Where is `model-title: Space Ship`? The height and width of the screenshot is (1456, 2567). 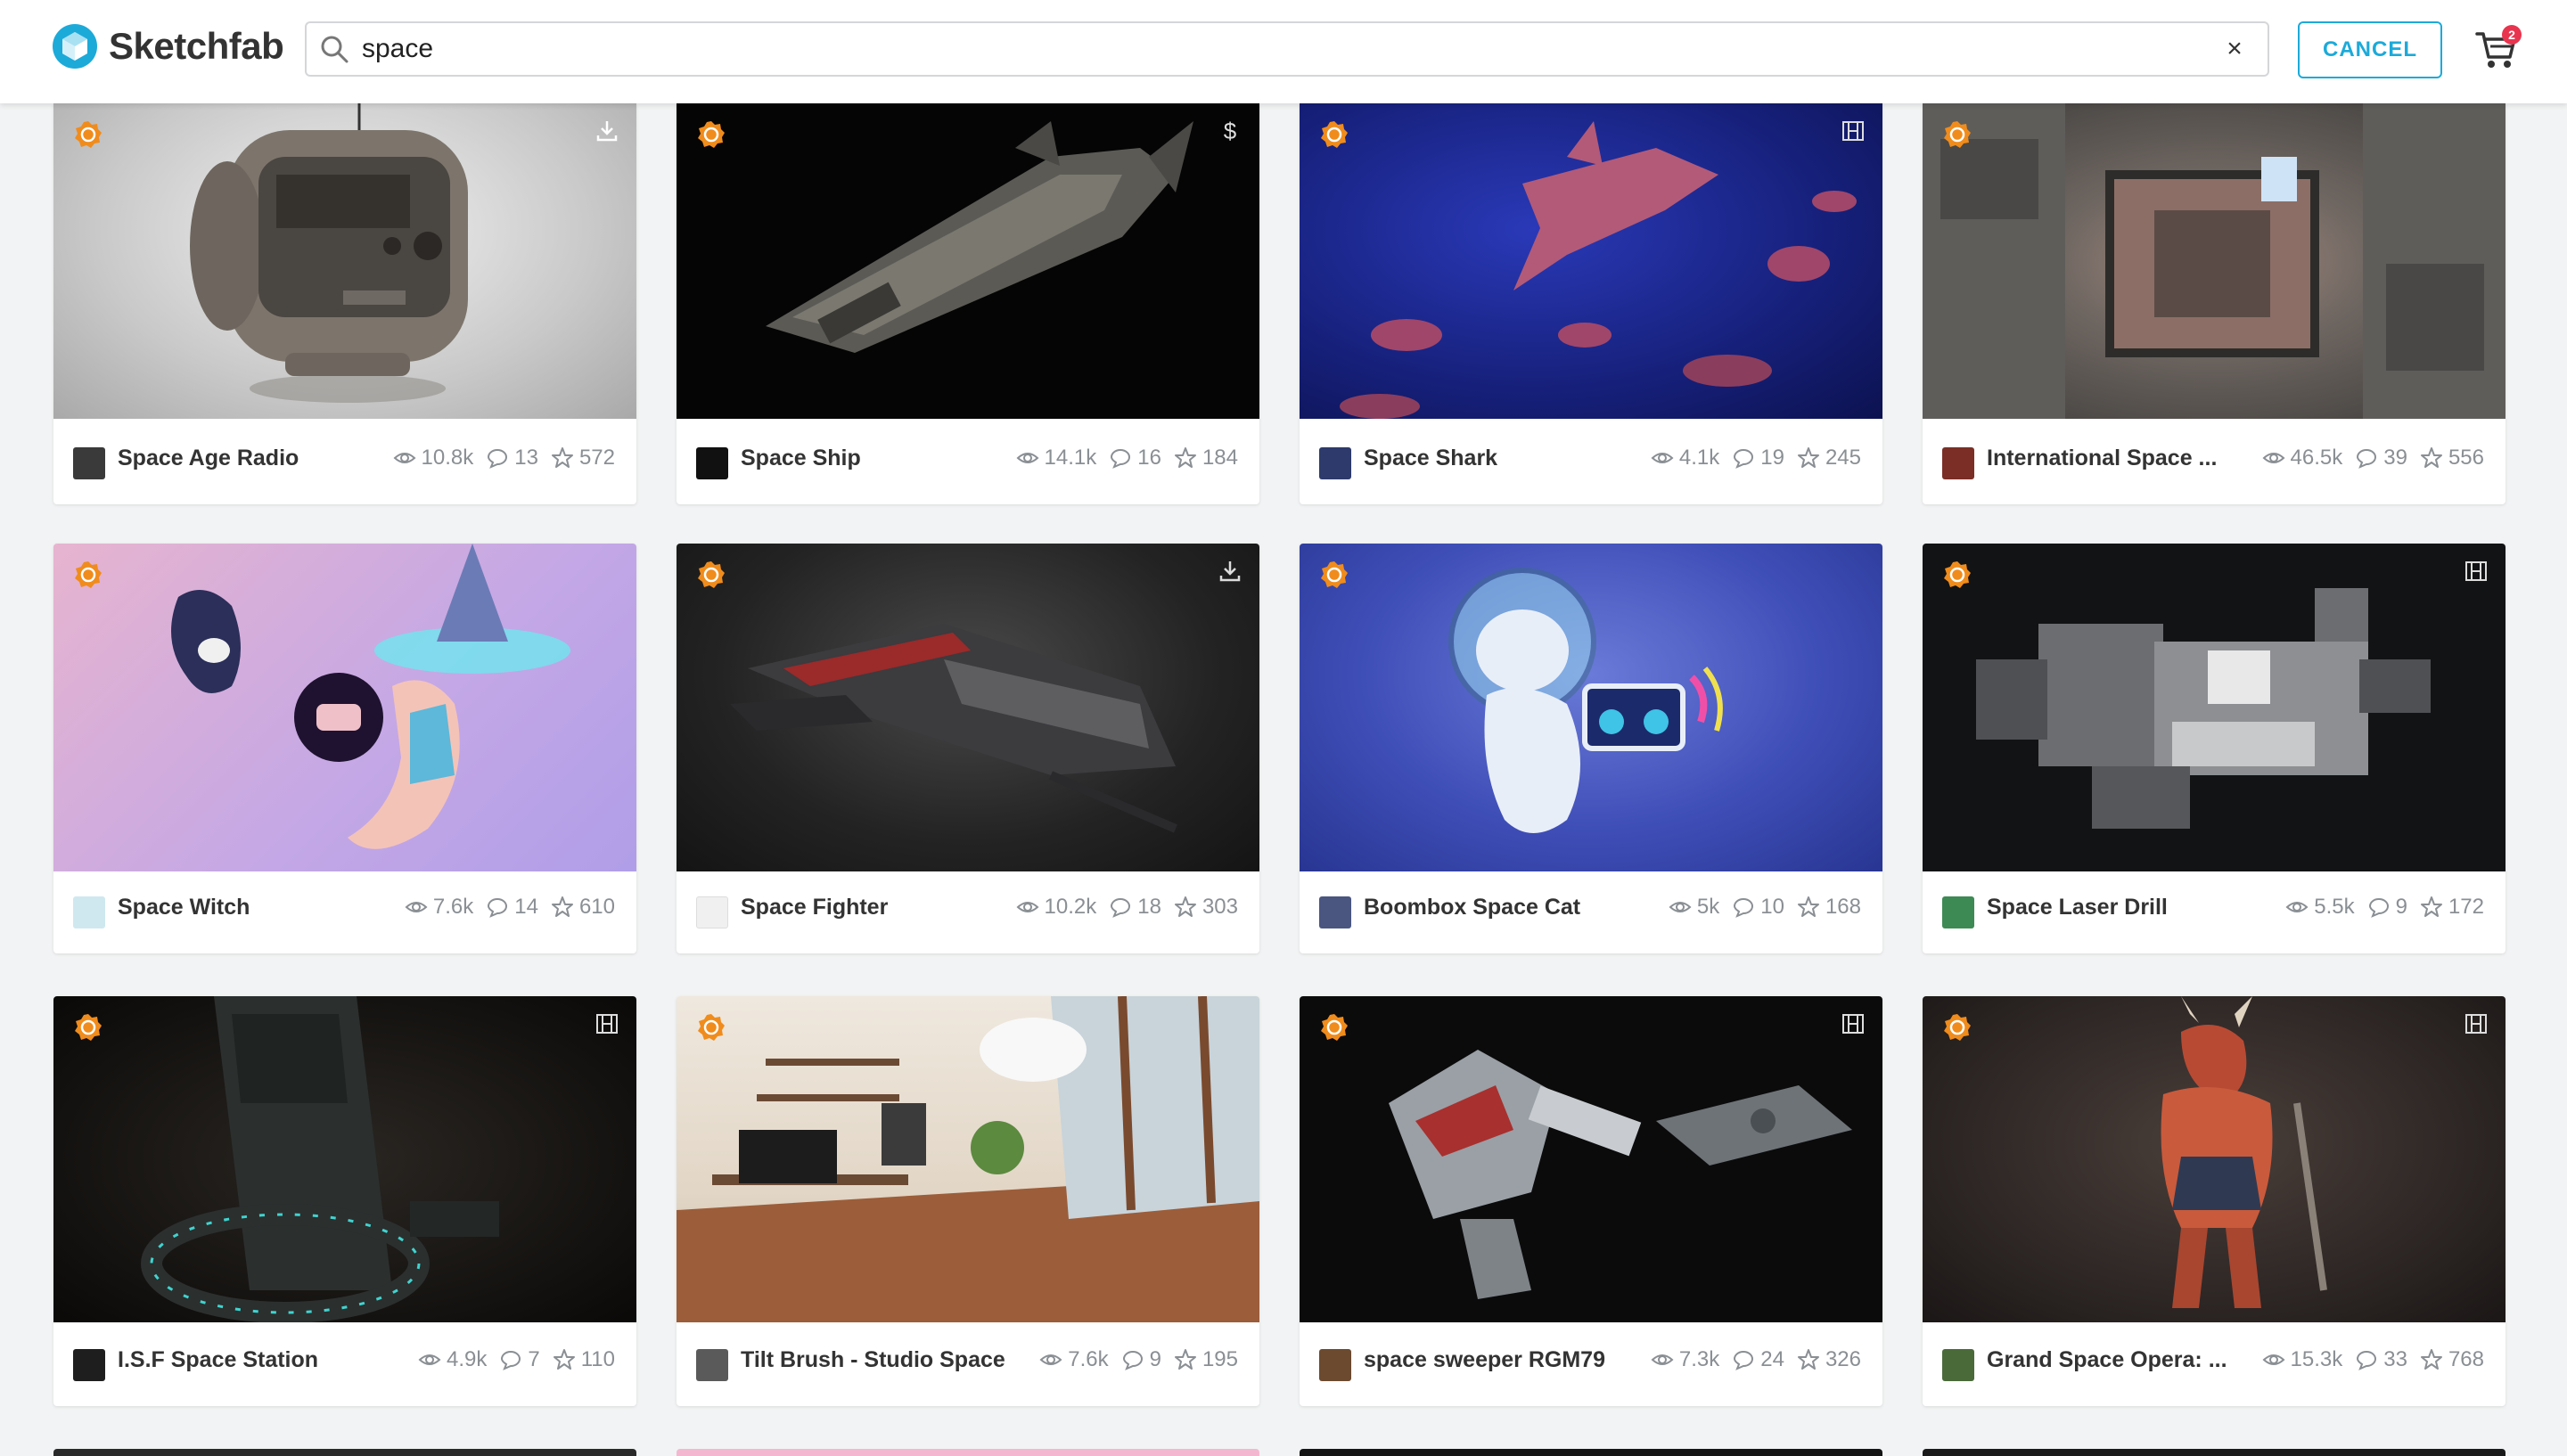 model-title: Space Ship is located at coordinates (801, 459).